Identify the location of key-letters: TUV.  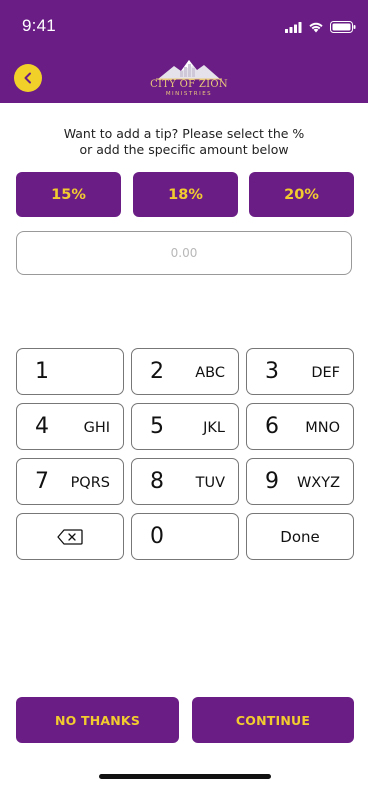
(210, 483).